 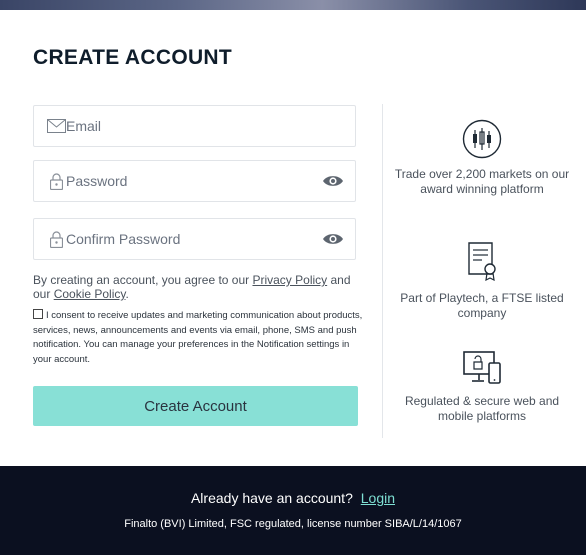 What do you see at coordinates (38, 314) in the screenshot?
I see `marketing-consent-checkbox` at bounding box center [38, 314].